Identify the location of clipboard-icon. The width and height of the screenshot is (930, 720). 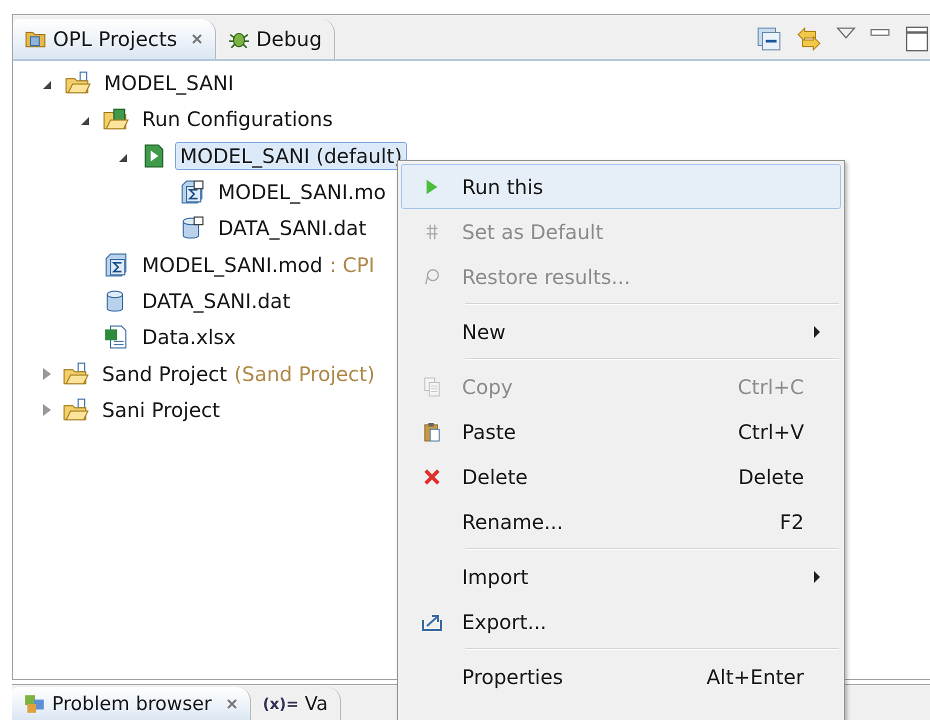
(432, 432).